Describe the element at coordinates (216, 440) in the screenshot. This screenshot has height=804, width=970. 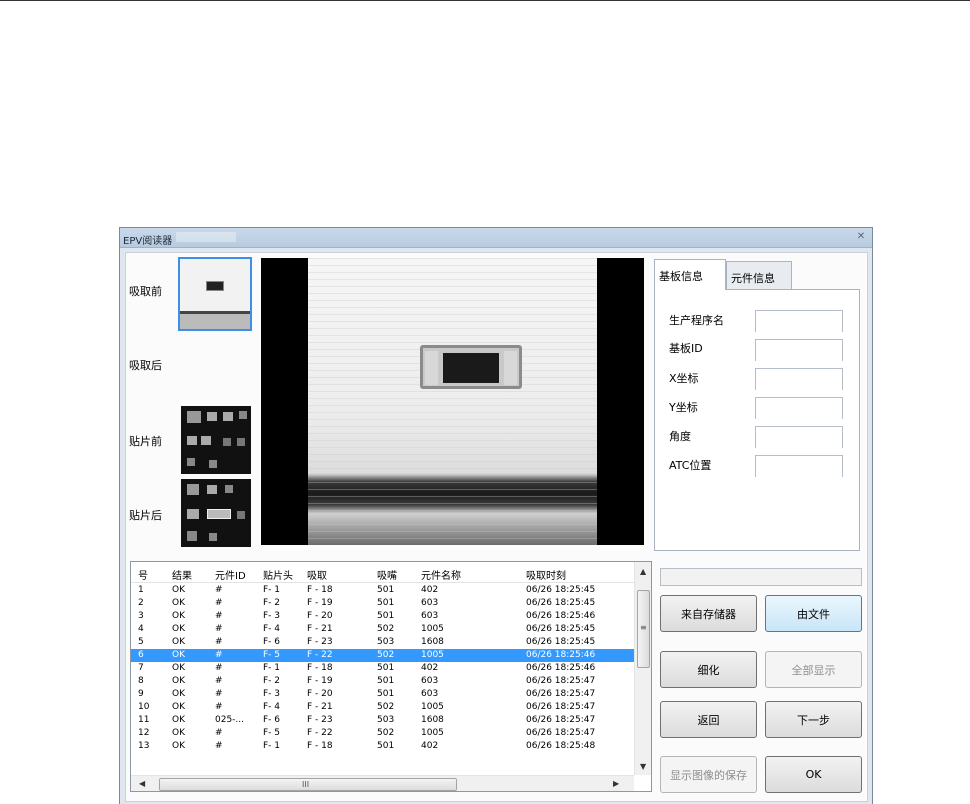
I see `before-place-thumbnail` at that location.